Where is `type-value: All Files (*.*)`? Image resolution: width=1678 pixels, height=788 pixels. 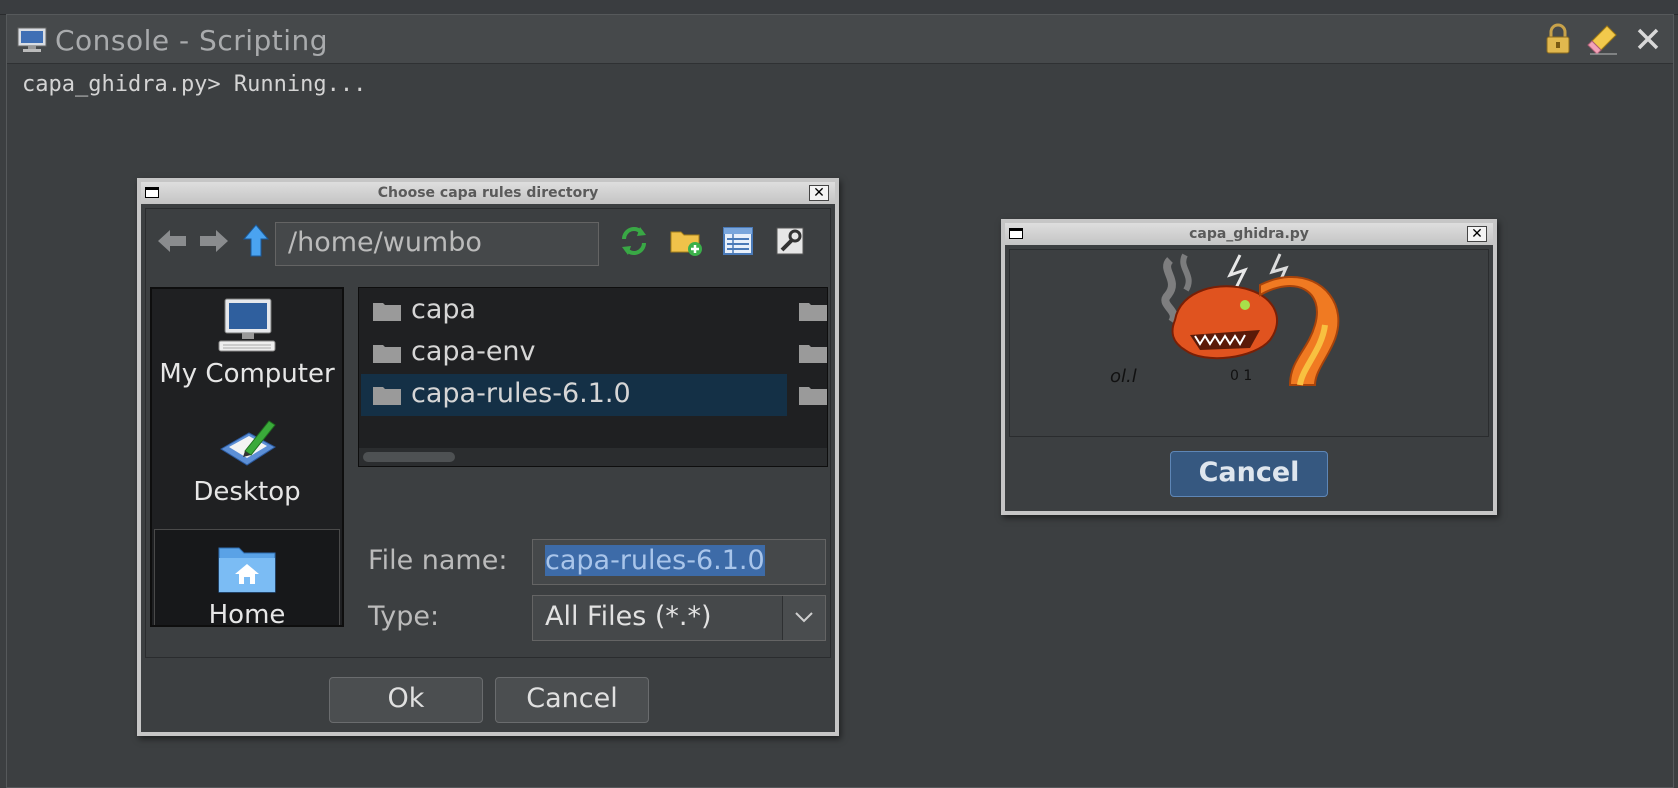 type-value: All Files (*.*) is located at coordinates (628, 616).